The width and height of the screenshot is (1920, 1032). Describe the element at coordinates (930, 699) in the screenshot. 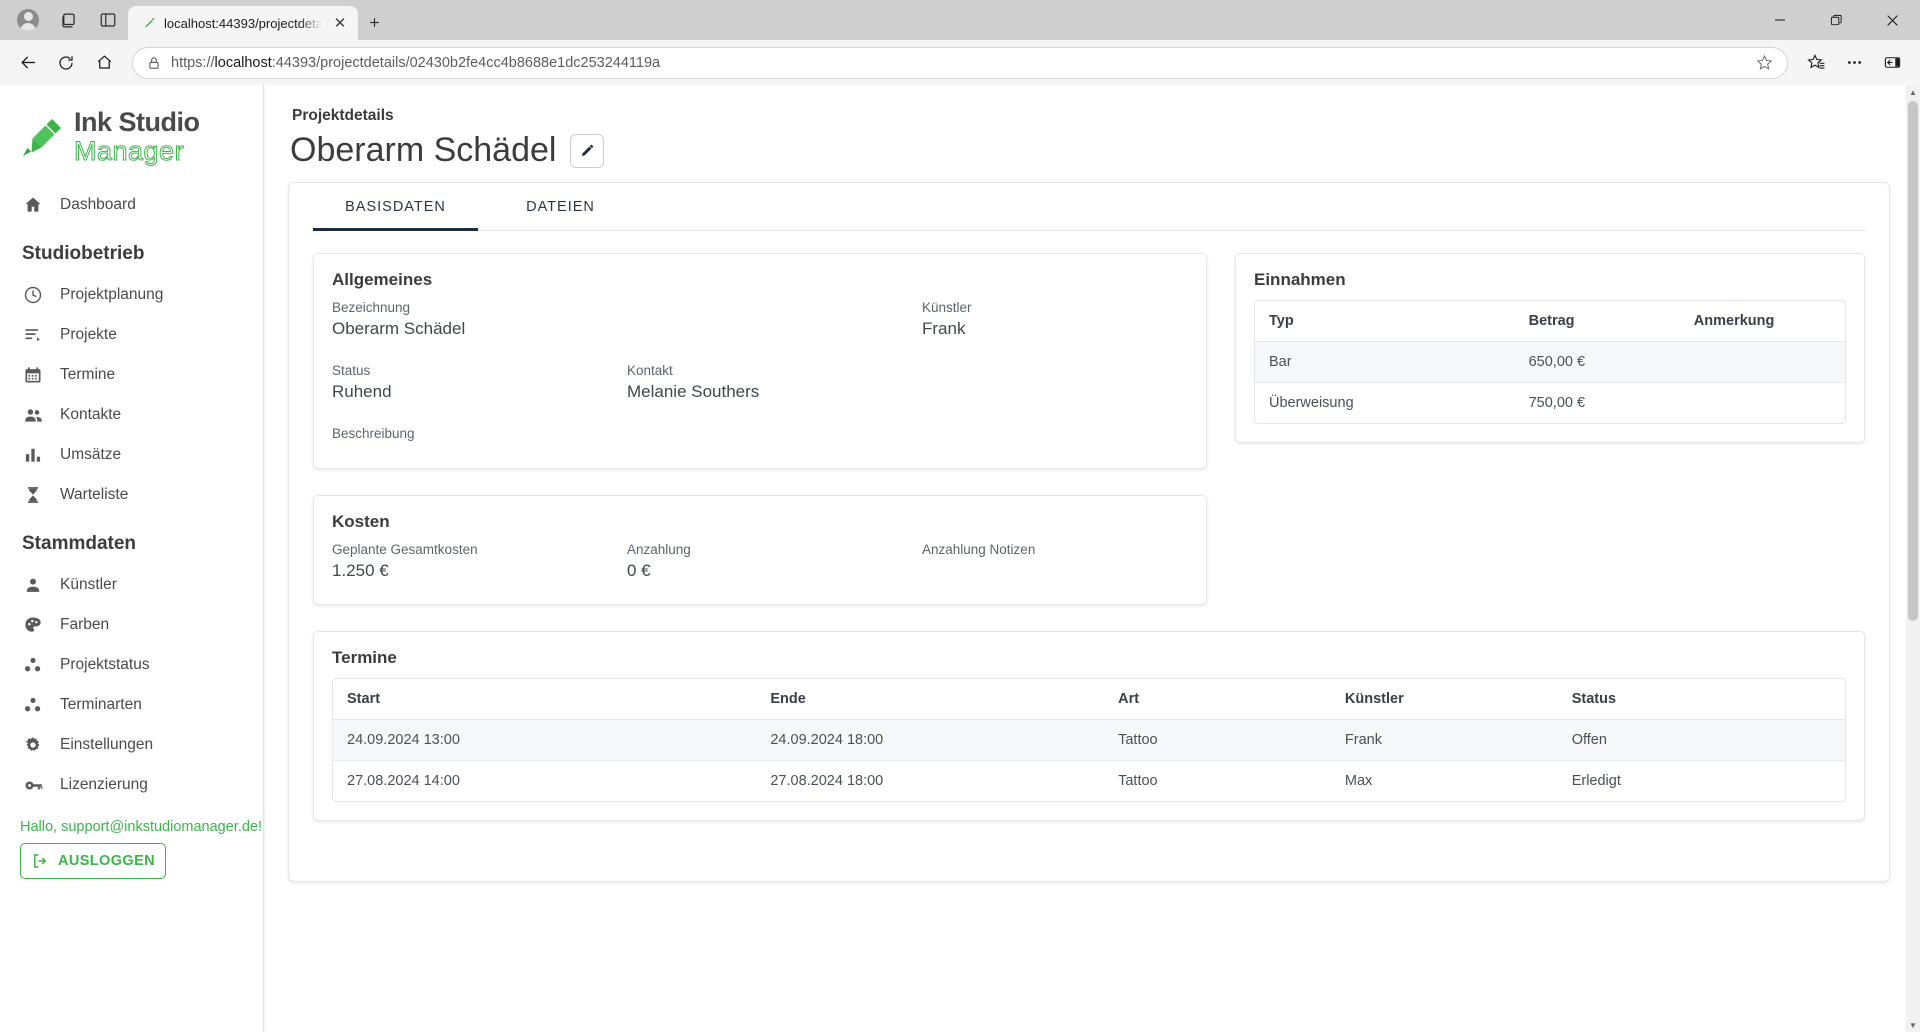

I see `column-header-ende: Ende` at that location.